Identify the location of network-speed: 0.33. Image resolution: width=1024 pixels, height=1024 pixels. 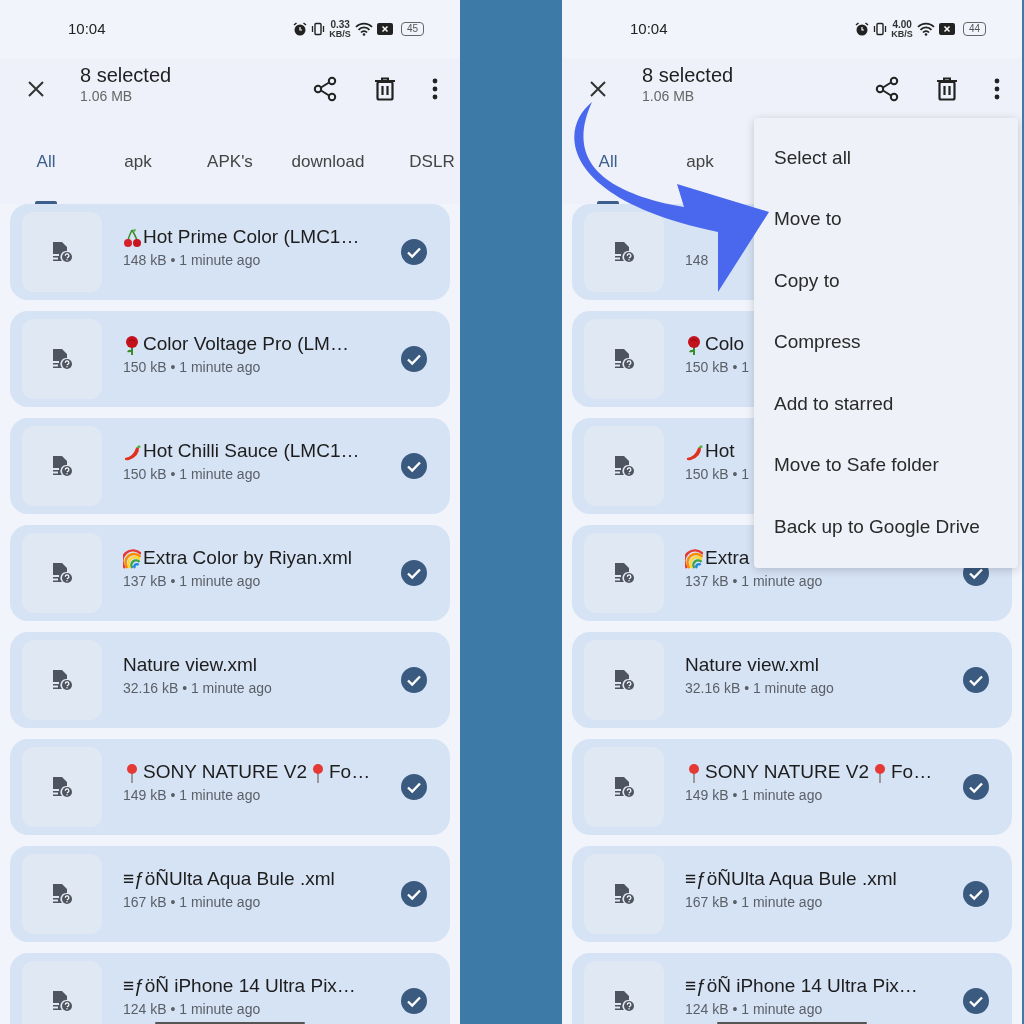
(340, 24).